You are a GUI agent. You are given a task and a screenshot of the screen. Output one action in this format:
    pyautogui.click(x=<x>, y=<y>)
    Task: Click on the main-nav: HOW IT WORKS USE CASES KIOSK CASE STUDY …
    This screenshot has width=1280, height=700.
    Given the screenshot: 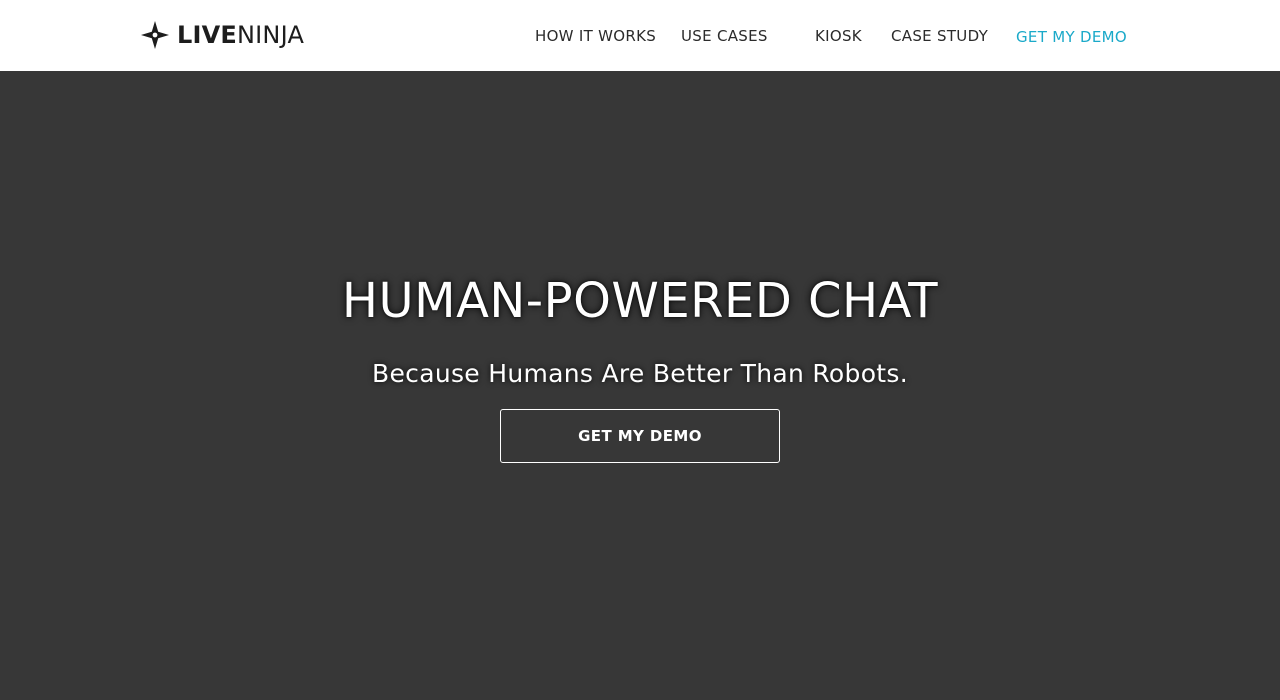 What is the action you would take?
    pyautogui.click(x=640, y=36)
    